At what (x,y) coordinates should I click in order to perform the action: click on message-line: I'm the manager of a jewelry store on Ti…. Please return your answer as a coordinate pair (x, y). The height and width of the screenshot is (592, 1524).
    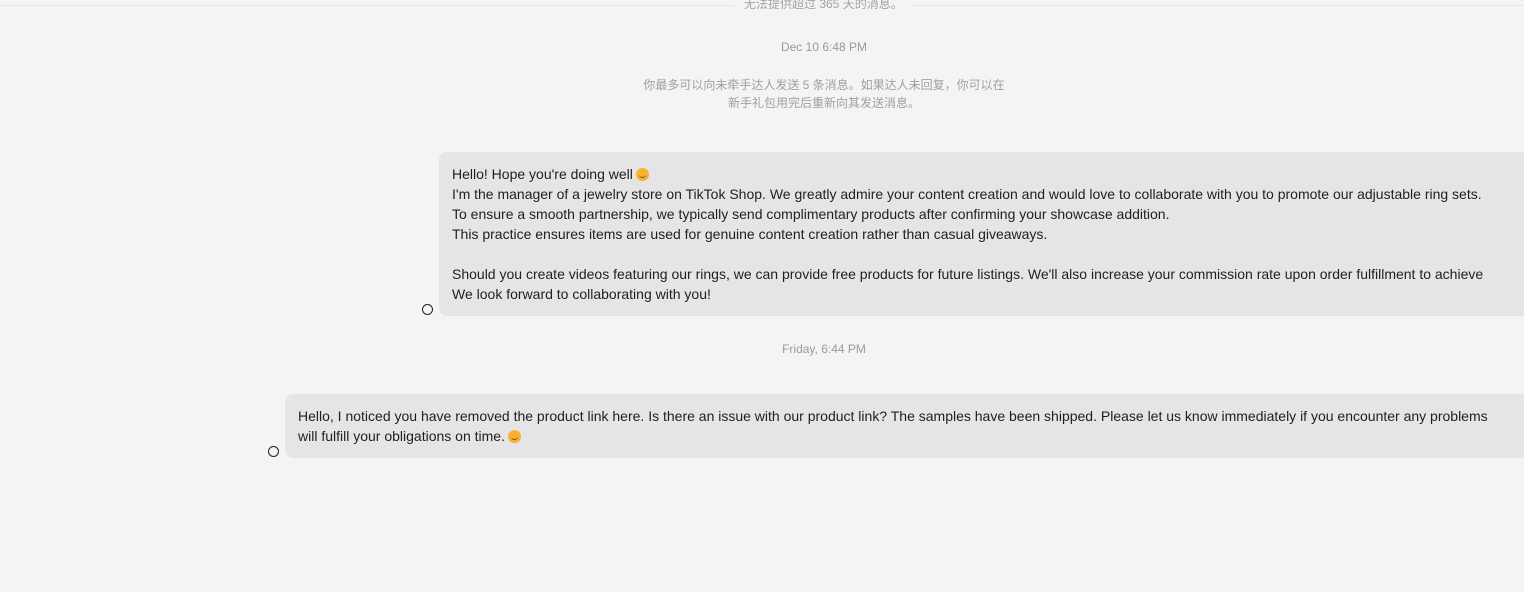
    Looking at the image, I should click on (967, 194).